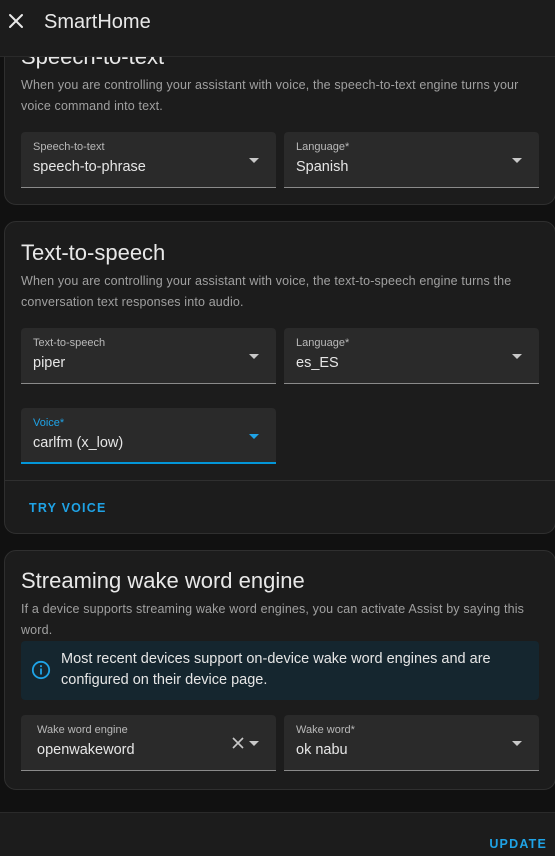 This screenshot has height=856, width=555. What do you see at coordinates (411, 356) in the screenshot?
I see `text-to-speech-language-select: Language* es_ES` at bounding box center [411, 356].